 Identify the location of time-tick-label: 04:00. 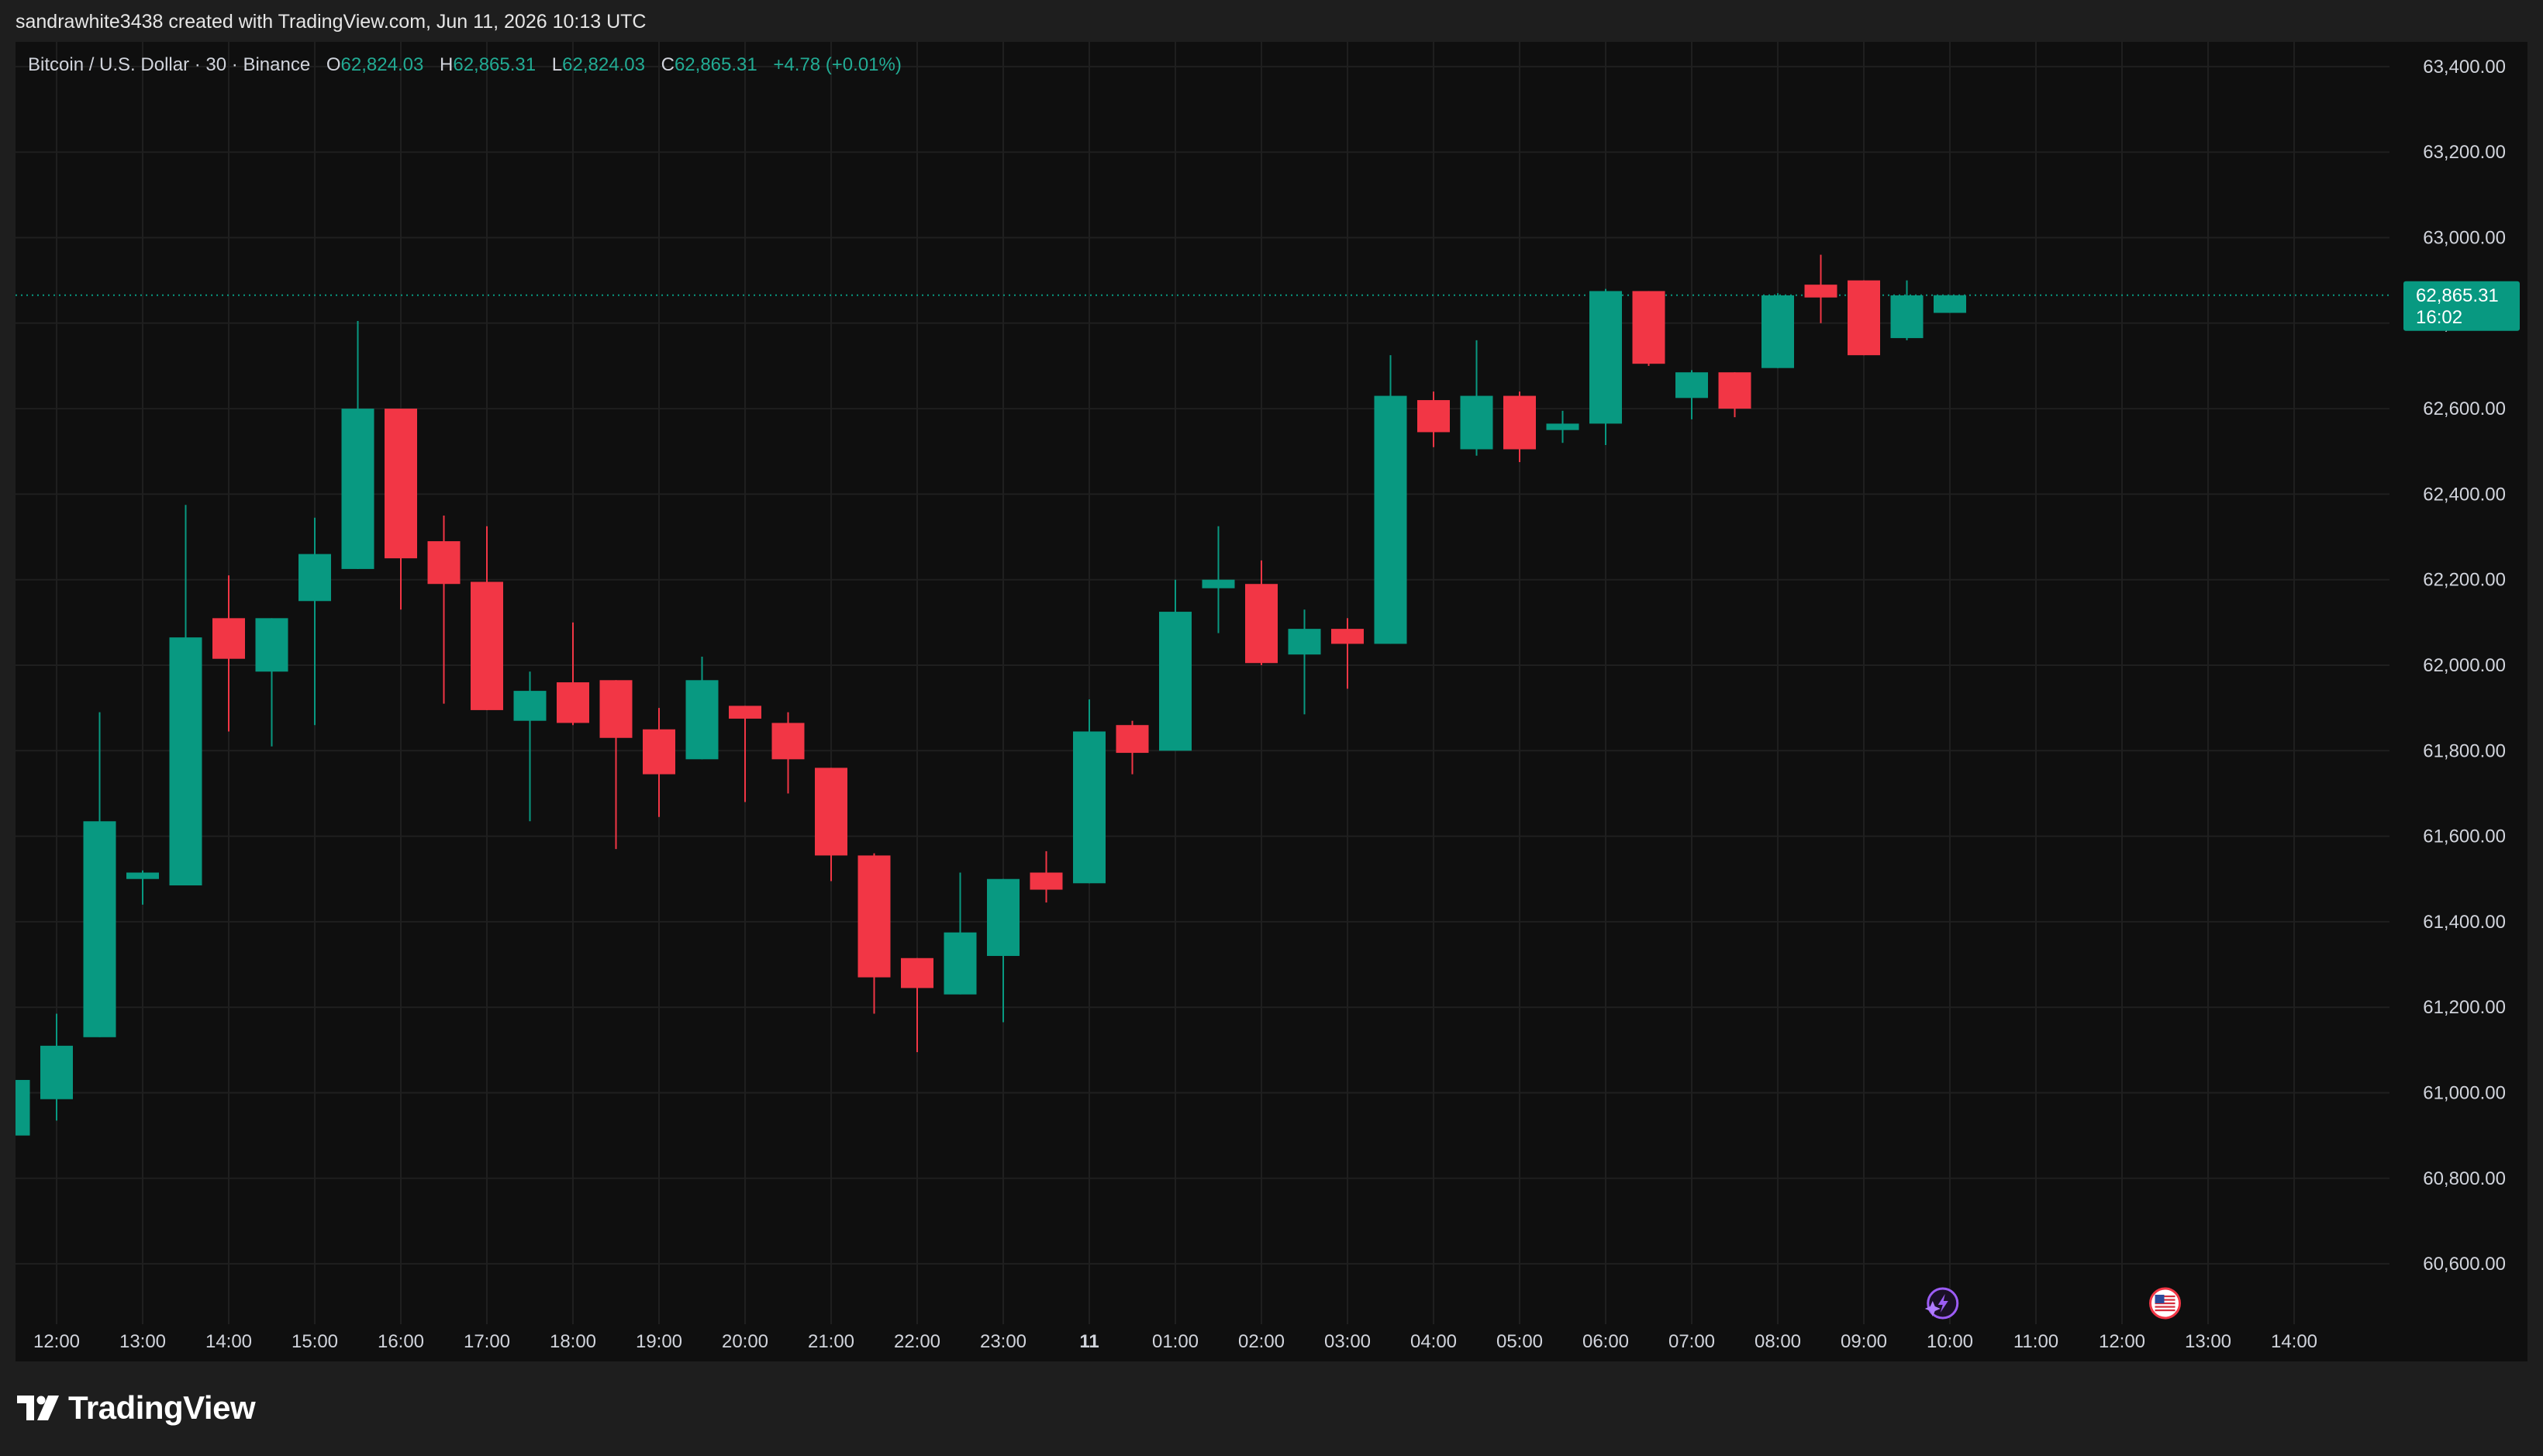
(1433, 1342).